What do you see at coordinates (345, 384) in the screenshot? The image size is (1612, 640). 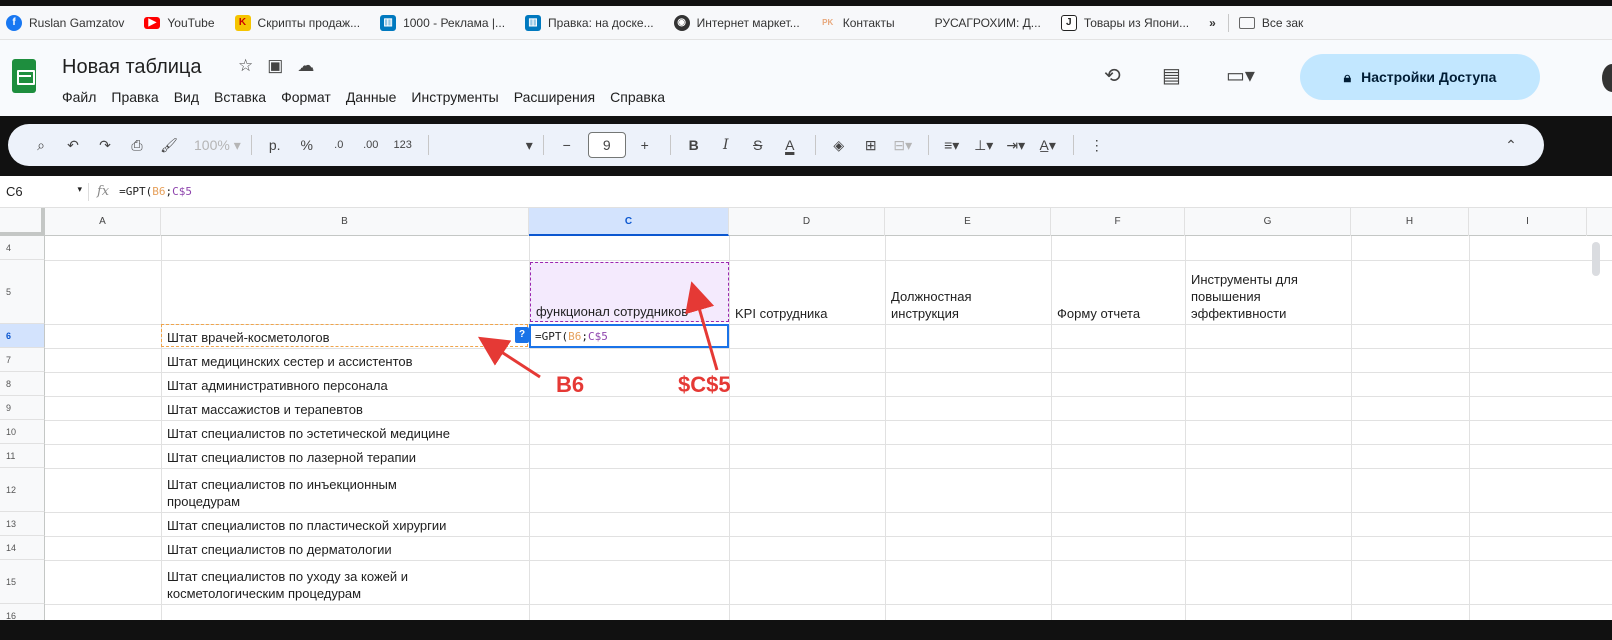 I see `cell-b8: Штат административного персонала` at bounding box center [345, 384].